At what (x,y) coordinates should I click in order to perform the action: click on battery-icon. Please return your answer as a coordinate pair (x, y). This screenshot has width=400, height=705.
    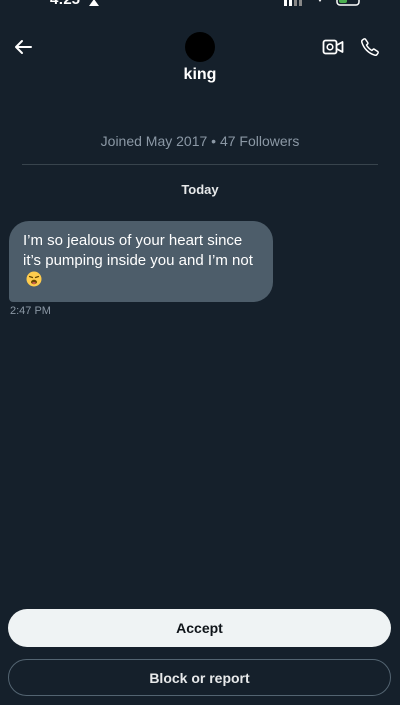
    Looking at the image, I should click on (348, 3).